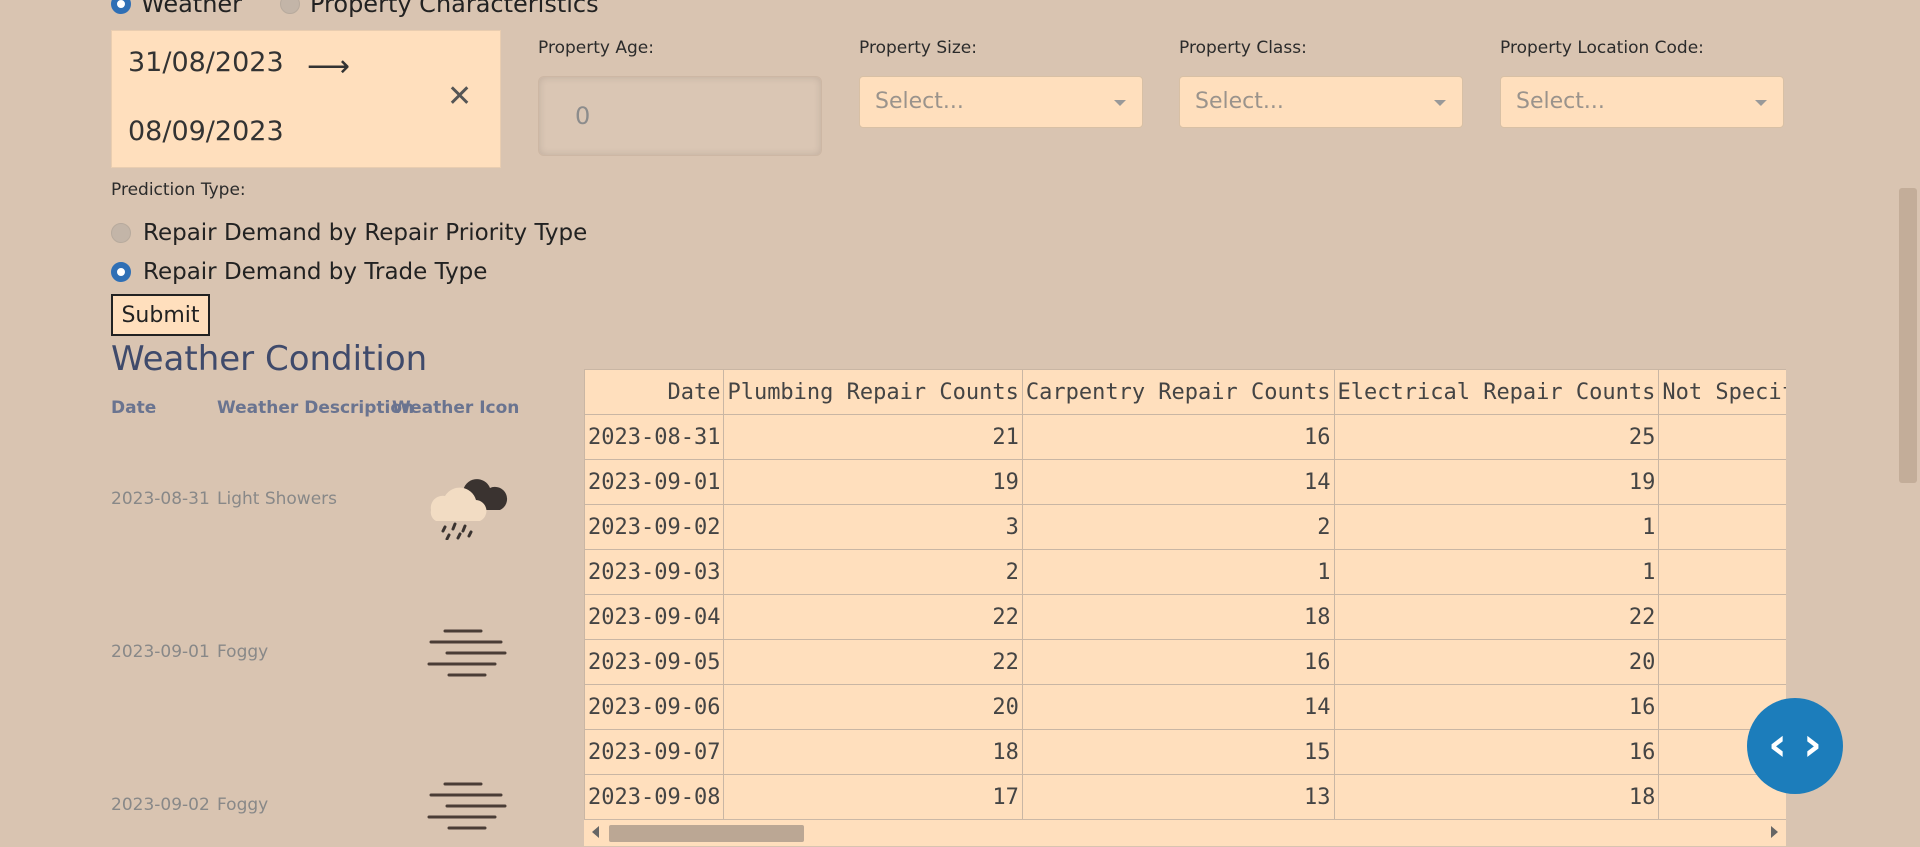  Describe the element at coordinates (1496, 437) in the screenshot. I see `table-cell: 25` at that location.